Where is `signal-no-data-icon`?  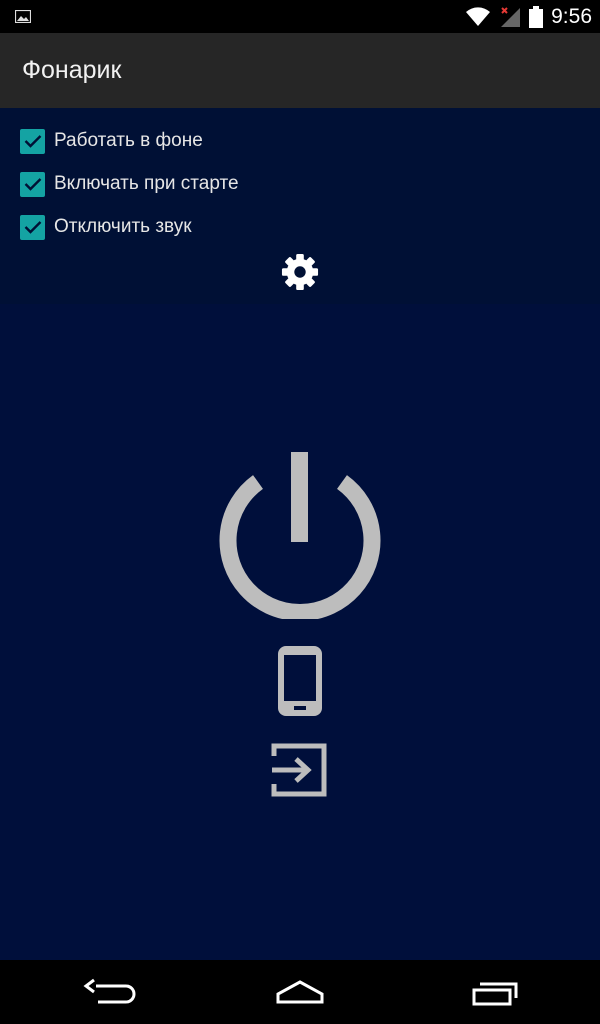
signal-no-data-icon is located at coordinates (511, 16).